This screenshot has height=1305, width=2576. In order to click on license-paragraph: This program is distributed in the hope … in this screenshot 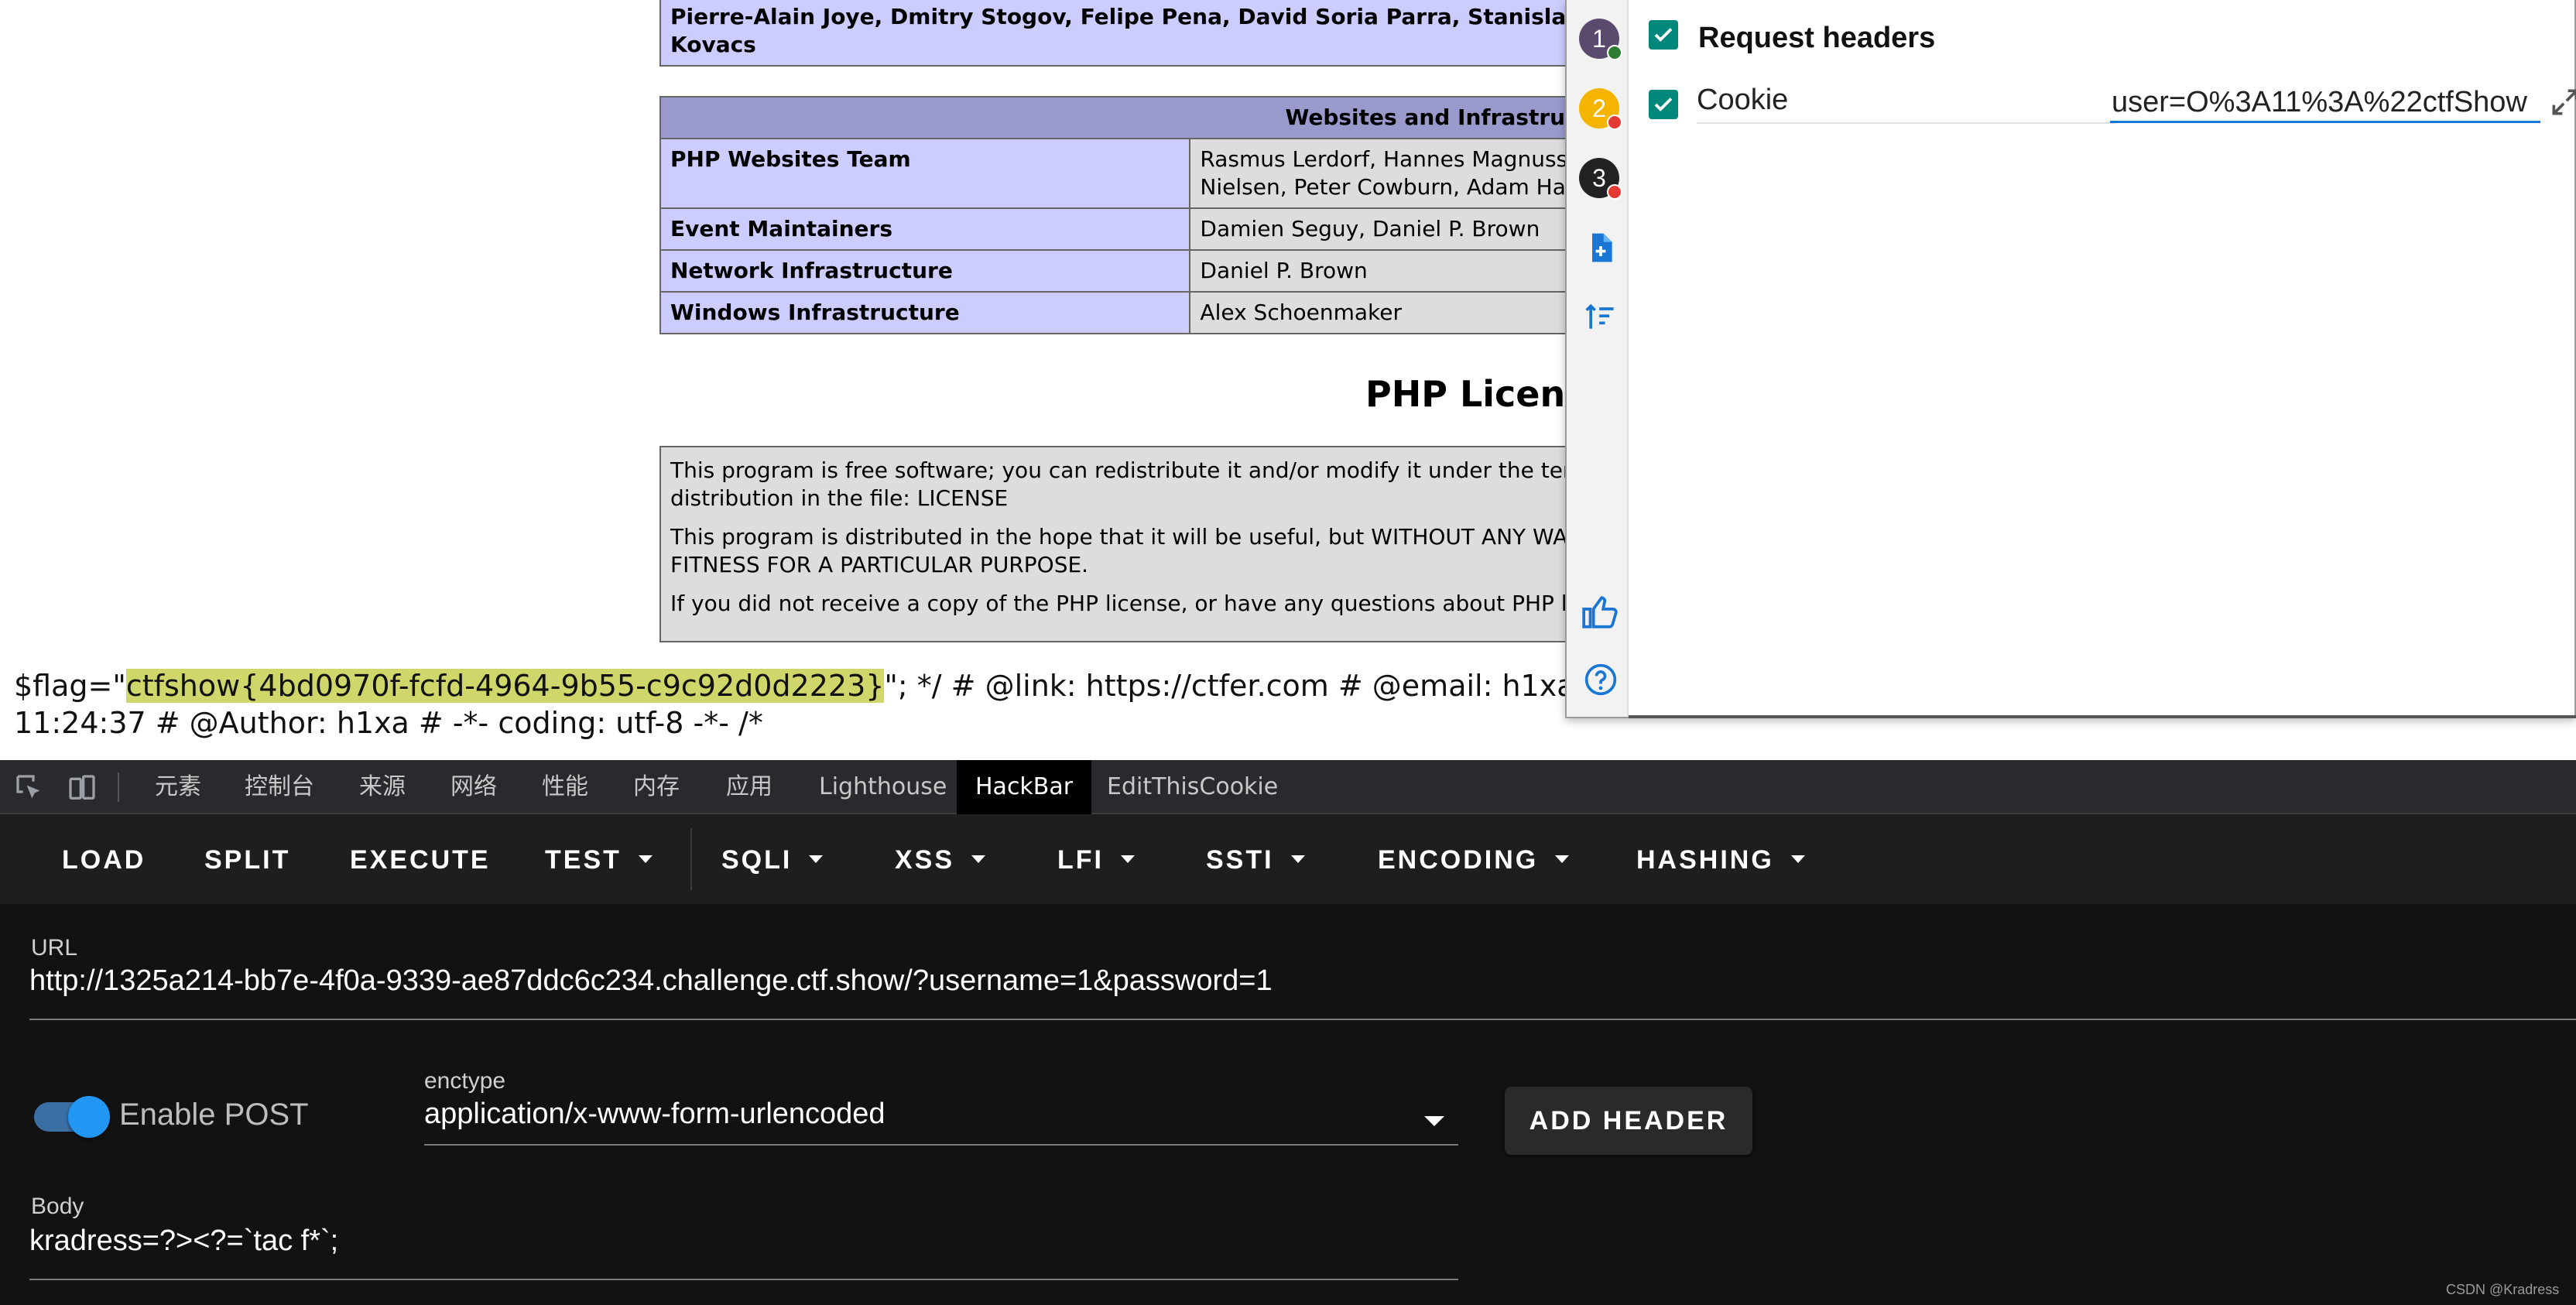, I will do `click(1136, 551)`.